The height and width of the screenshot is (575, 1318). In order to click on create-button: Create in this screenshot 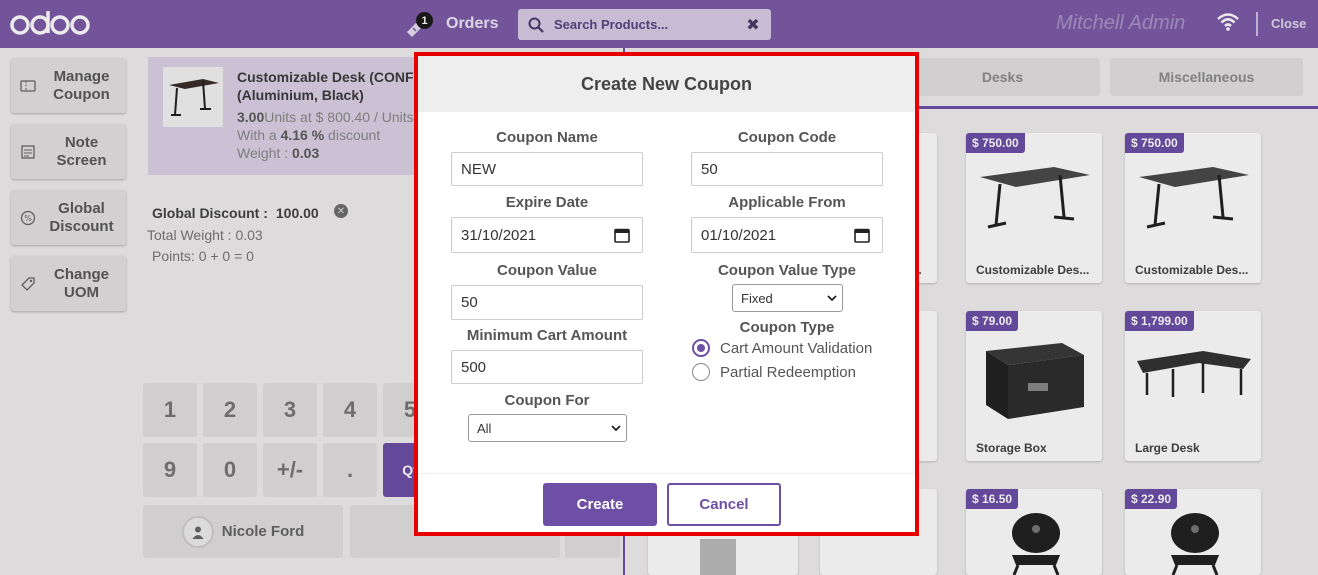, I will do `click(600, 504)`.